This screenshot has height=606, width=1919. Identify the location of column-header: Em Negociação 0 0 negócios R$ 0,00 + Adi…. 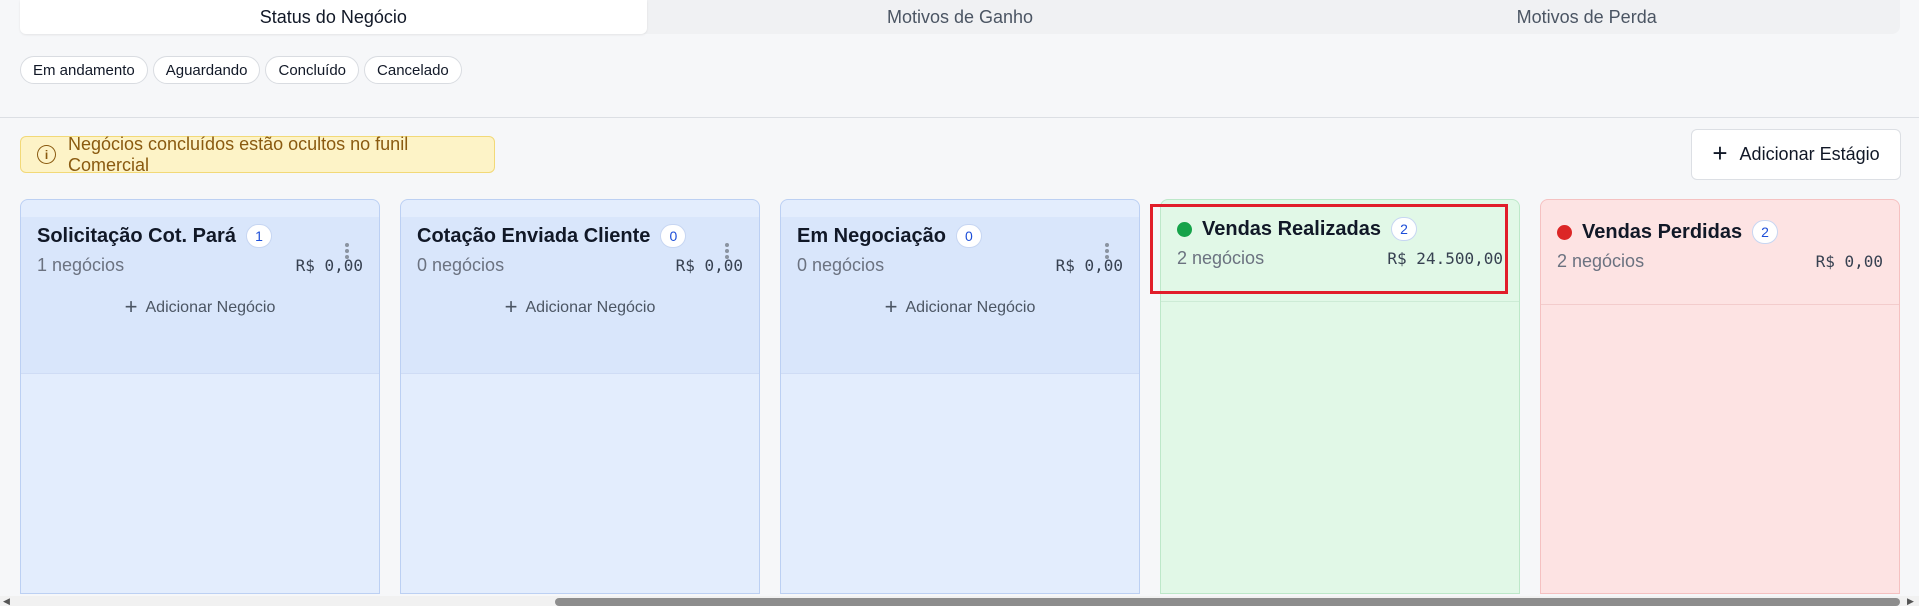
(960, 295).